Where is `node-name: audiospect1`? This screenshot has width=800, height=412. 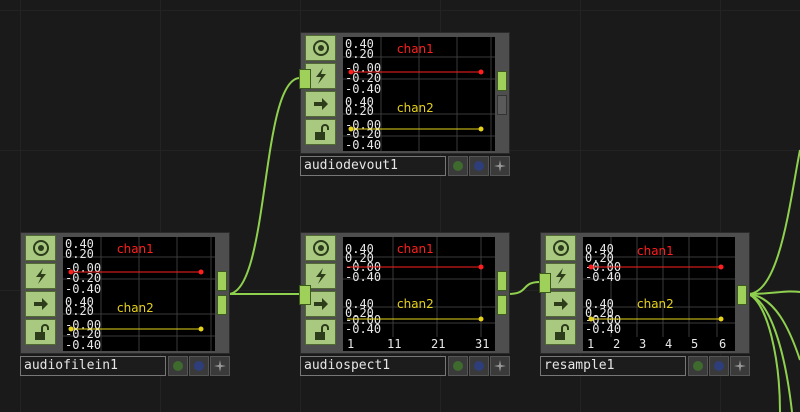
node-name: audiospect1 is located at coordinates (373, 366).